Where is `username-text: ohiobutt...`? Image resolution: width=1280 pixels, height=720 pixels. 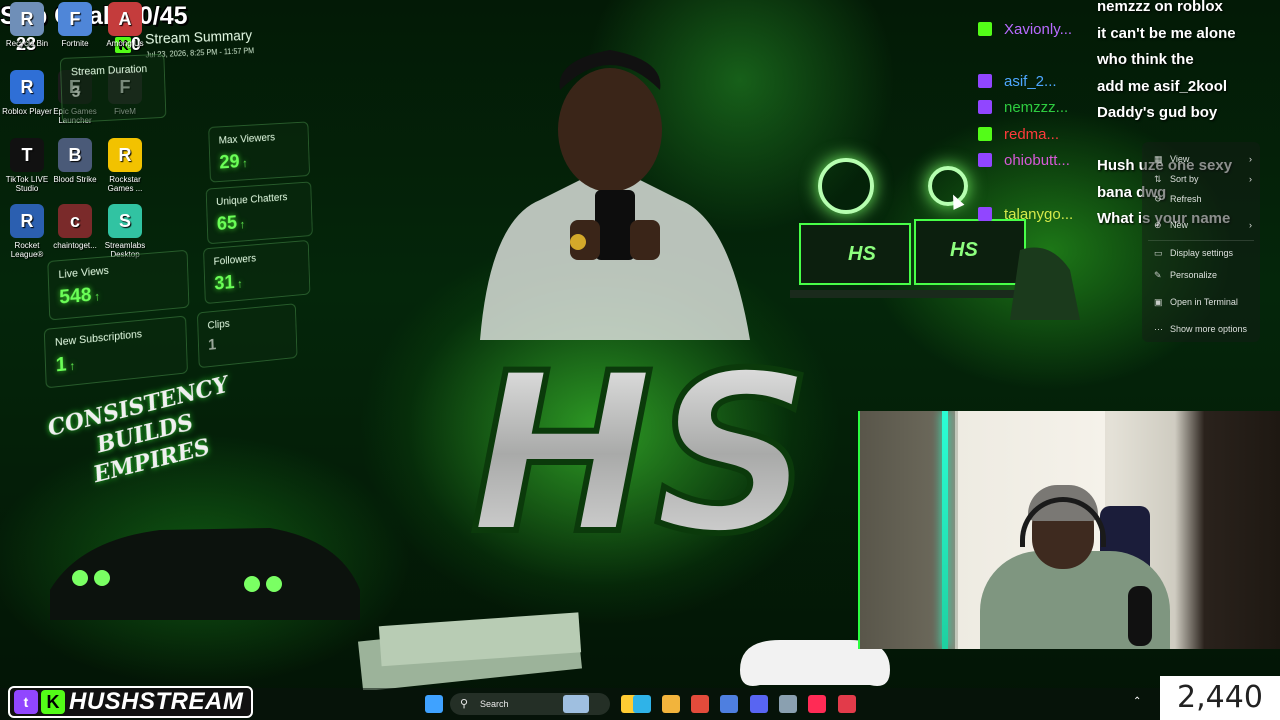
username-text: ohiobutt... is located at coordinates (1037, 160).